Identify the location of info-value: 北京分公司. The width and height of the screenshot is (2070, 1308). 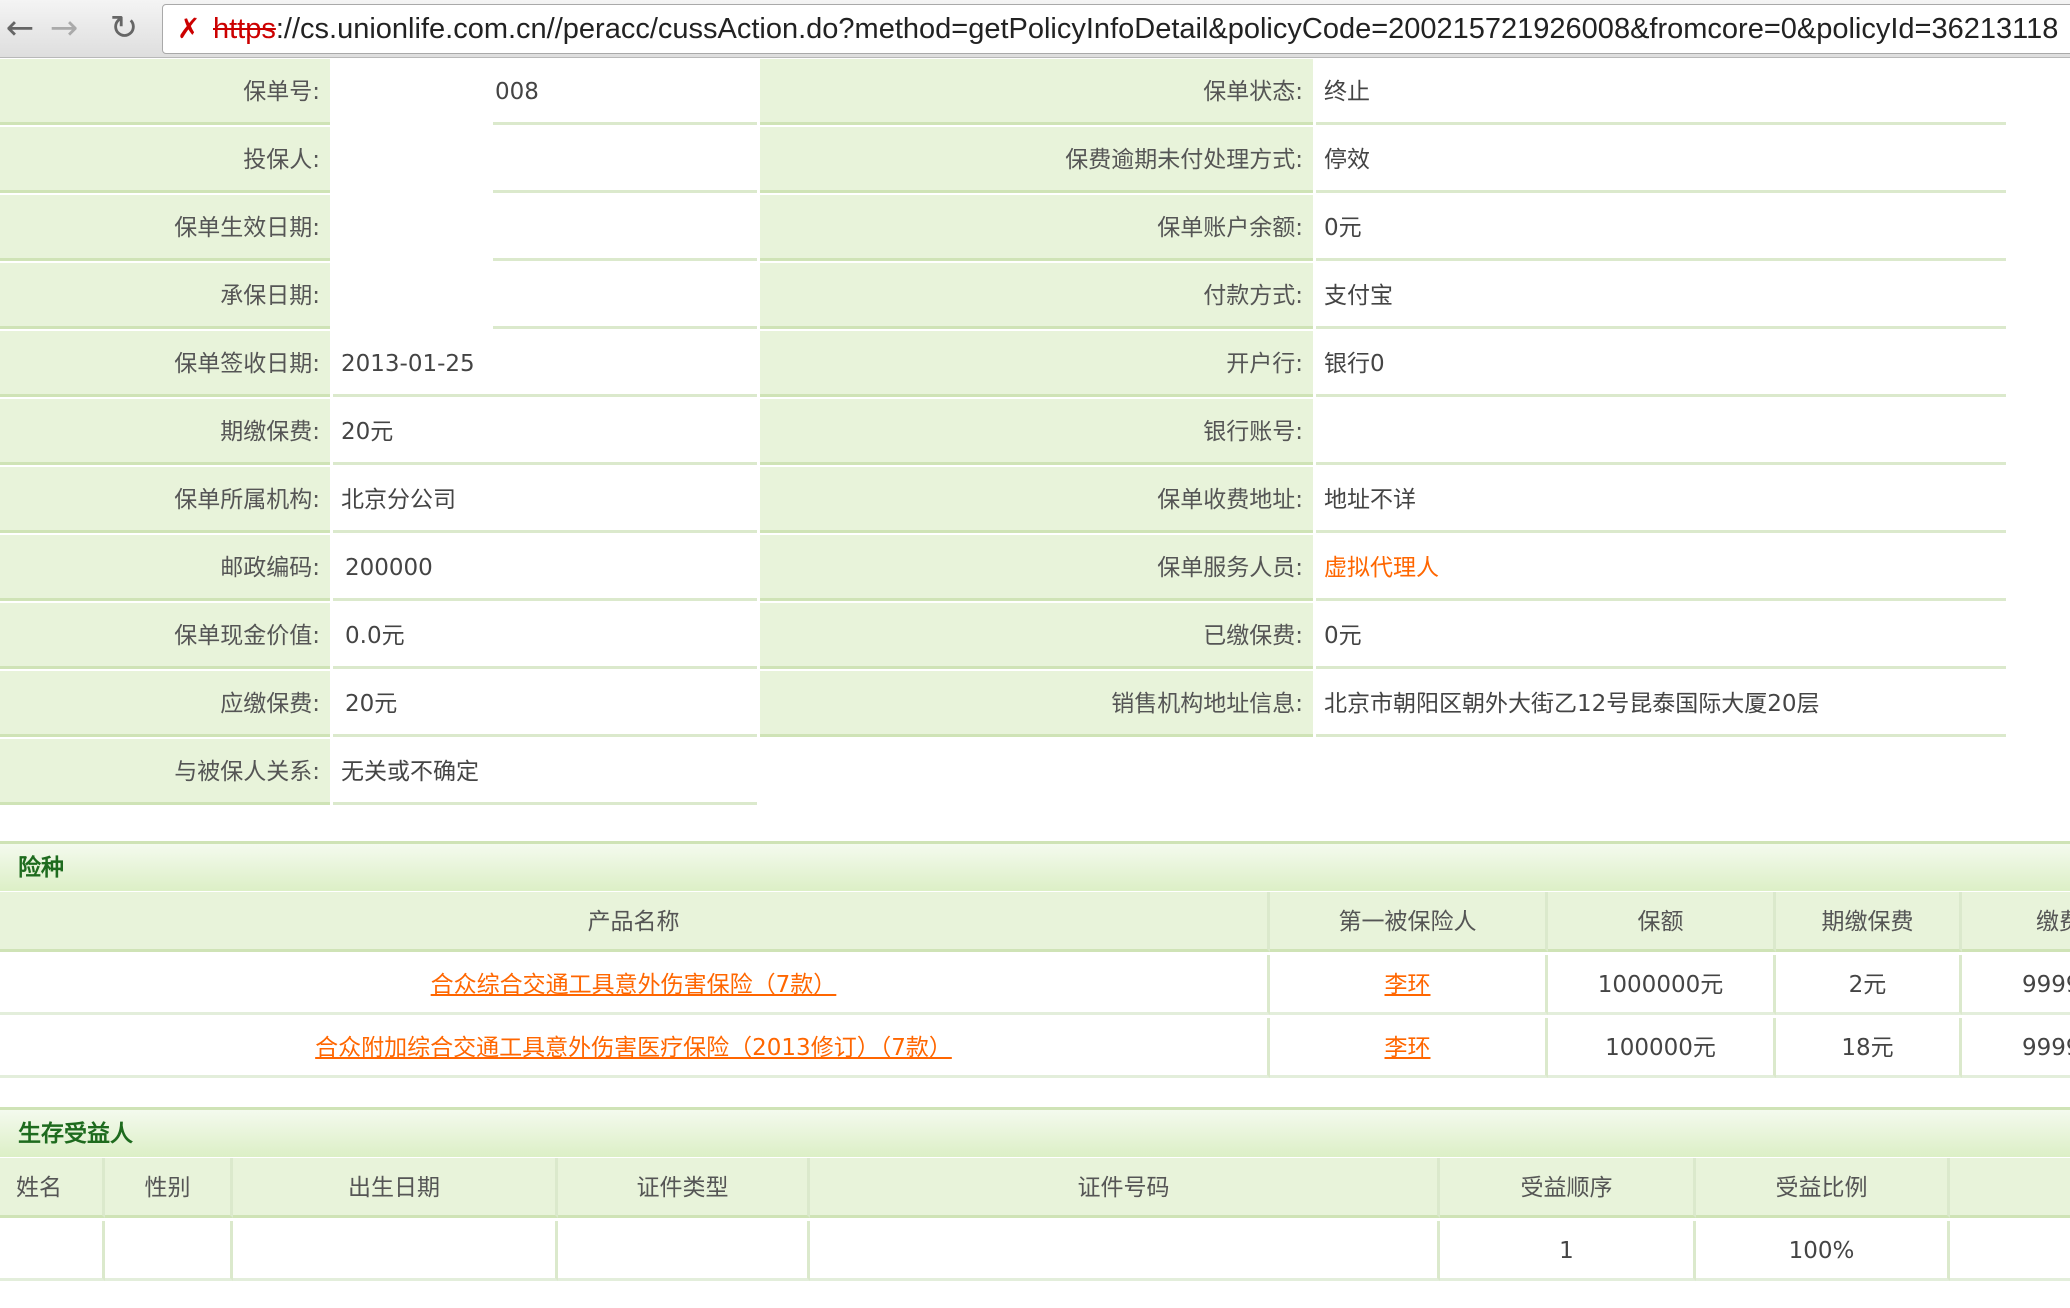
(545, 500).